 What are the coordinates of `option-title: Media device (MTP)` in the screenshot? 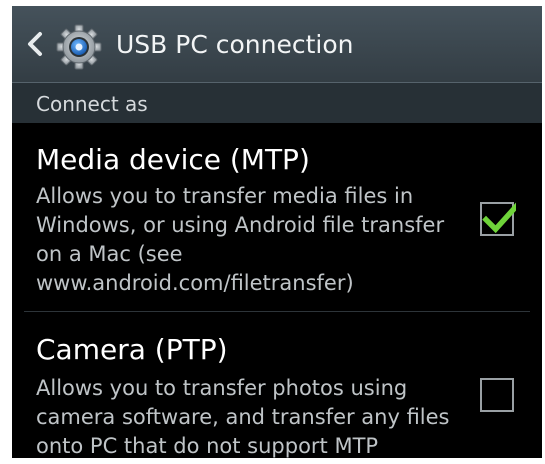 It's located at (173, 159).